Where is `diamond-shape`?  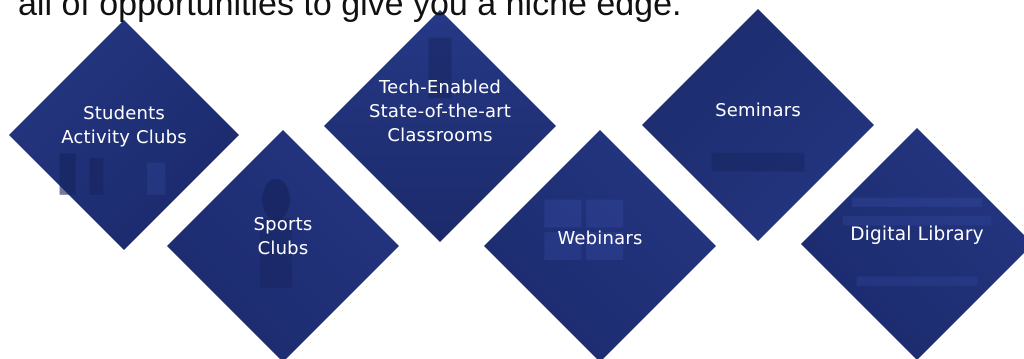 diamond-shape is located at coordinates (912, 243).